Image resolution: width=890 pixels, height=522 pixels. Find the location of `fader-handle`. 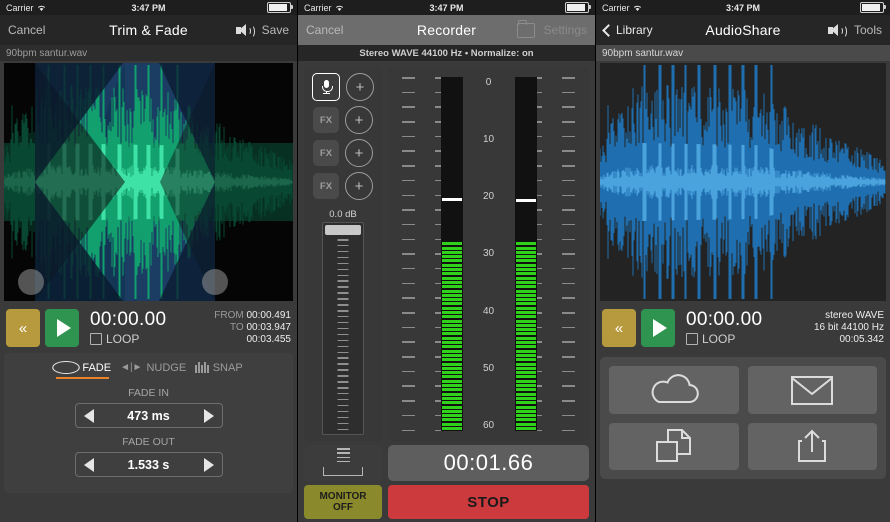

fader-handle is located at coordinates (343, 230).